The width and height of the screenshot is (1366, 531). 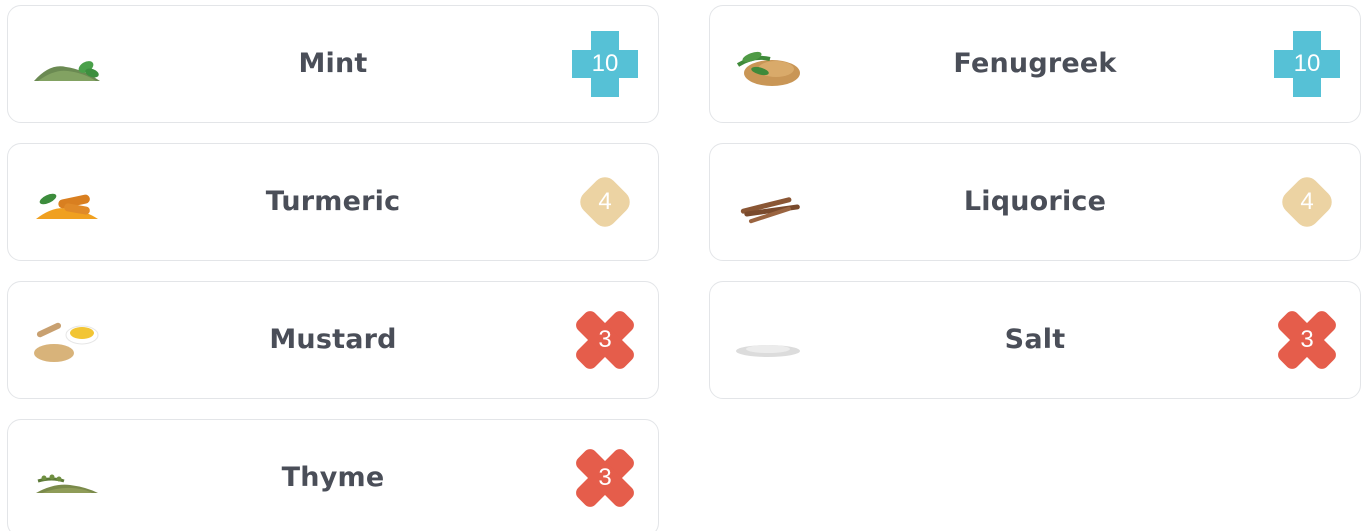 I want to click on spice-card-turmeric: Turmeric 4, so click(x=333, y=202).